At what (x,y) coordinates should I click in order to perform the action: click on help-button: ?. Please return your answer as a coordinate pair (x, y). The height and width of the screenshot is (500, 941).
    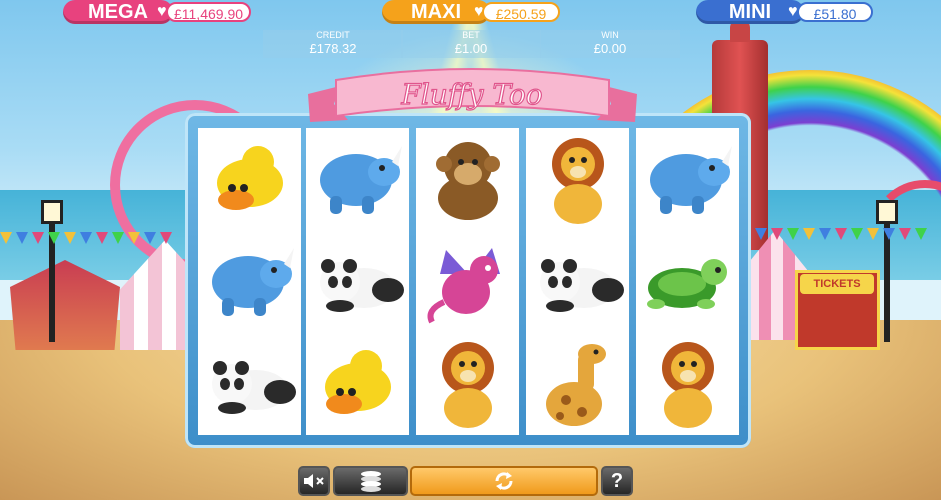
    Looking at the image, I should click on (617, 481).